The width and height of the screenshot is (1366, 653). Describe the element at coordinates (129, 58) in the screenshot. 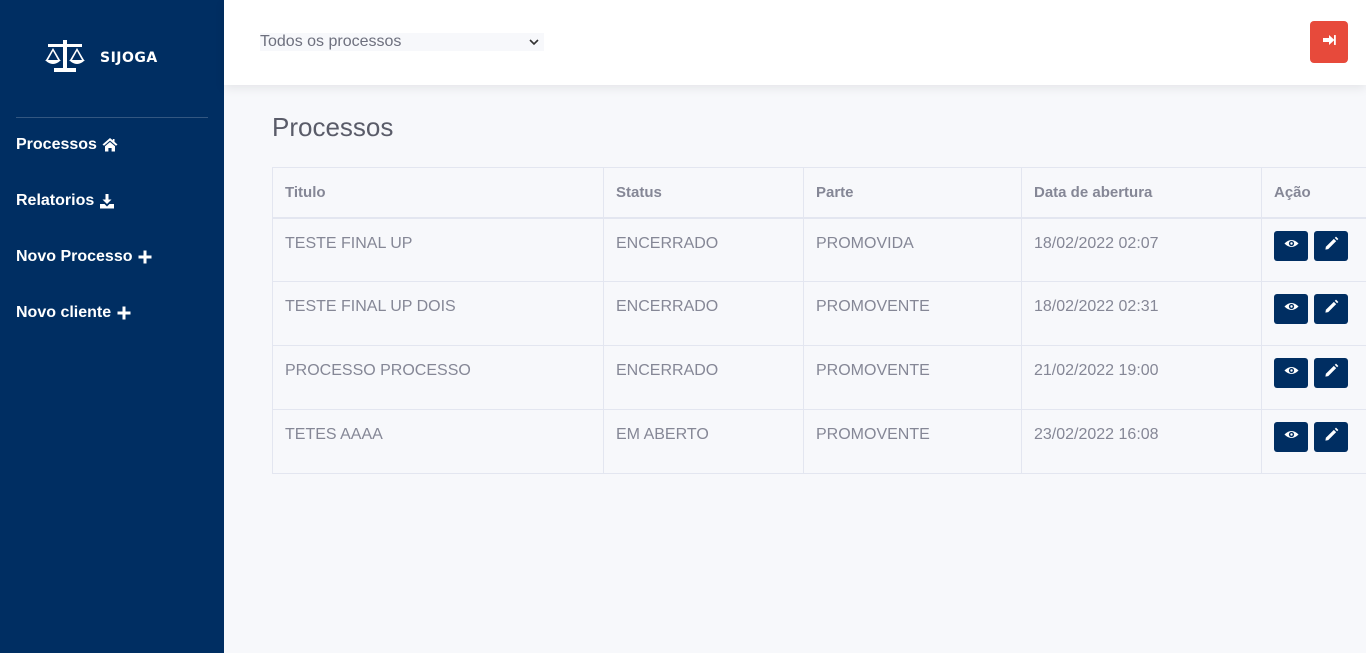

I see `brand-name: SIJOGA` at that location.